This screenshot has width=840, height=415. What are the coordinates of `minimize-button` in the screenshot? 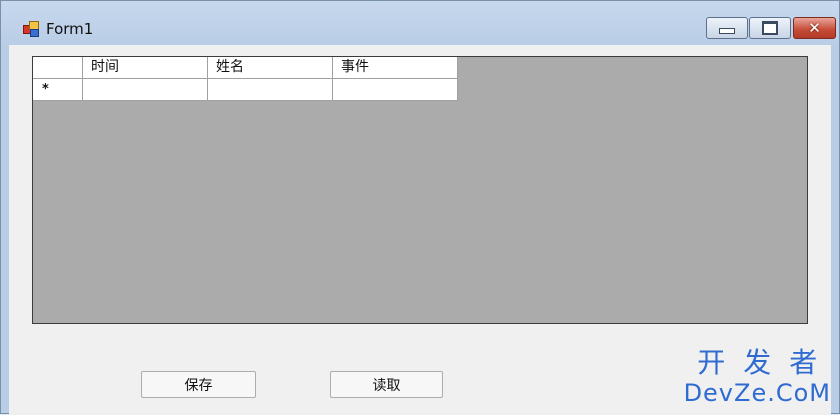 It's located at (727, 28).